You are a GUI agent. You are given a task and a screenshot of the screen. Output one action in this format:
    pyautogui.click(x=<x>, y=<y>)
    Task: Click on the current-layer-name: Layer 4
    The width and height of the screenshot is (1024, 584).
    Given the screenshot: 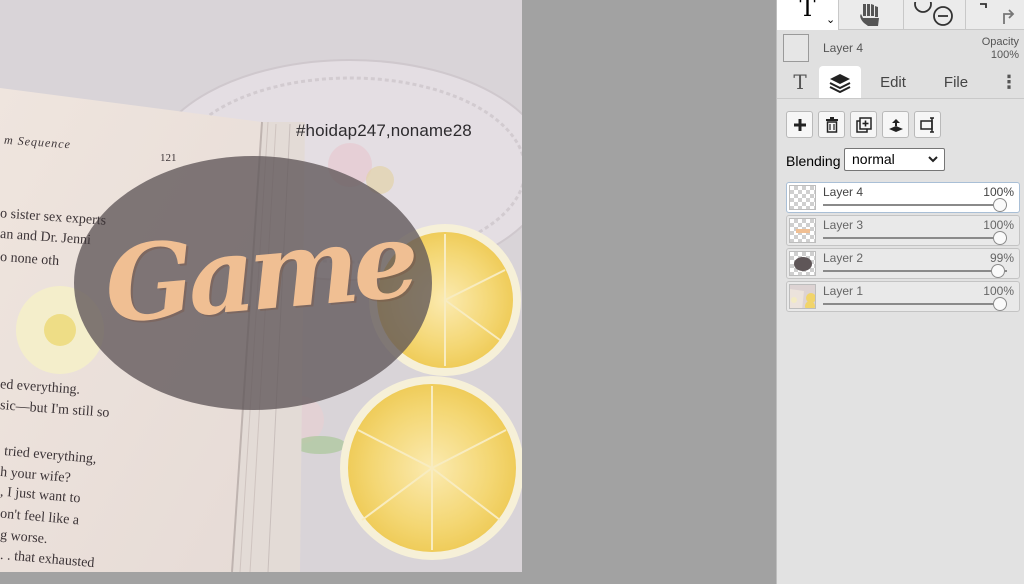 What is the action you would take?
    pyautogui.click(x=843, y=48)
    